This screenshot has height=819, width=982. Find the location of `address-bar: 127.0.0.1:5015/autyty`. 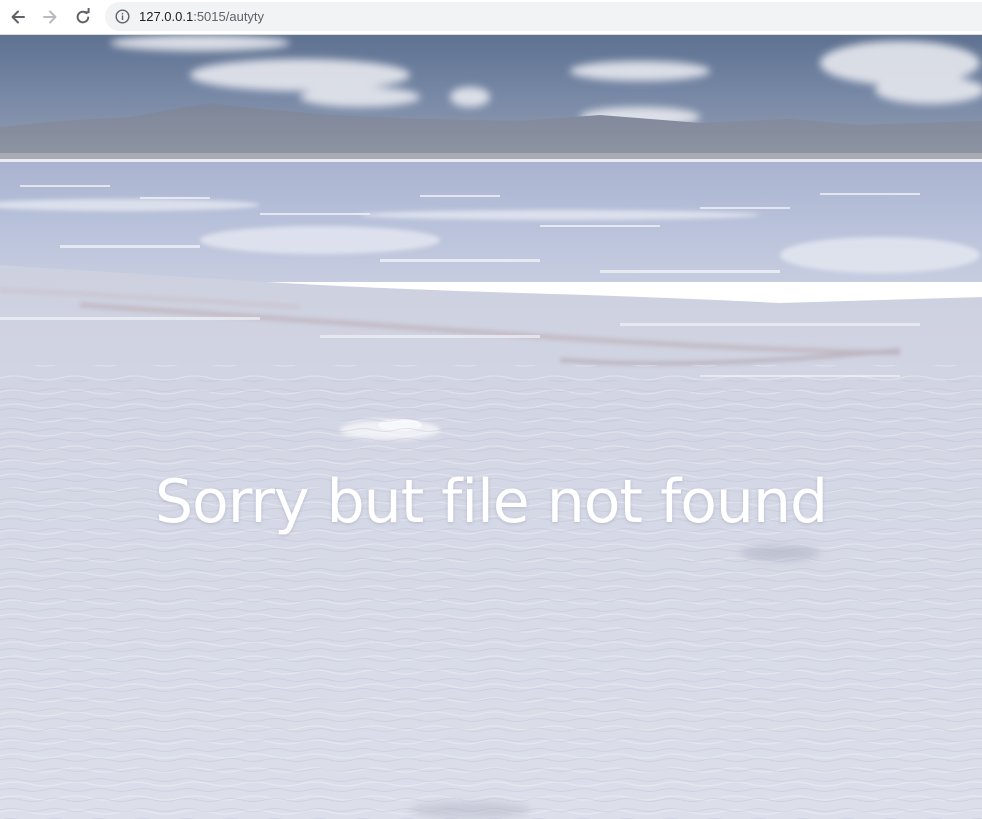

address-bar: 127.0.0.1:5015/autyty is located at coordinates (543, 16).